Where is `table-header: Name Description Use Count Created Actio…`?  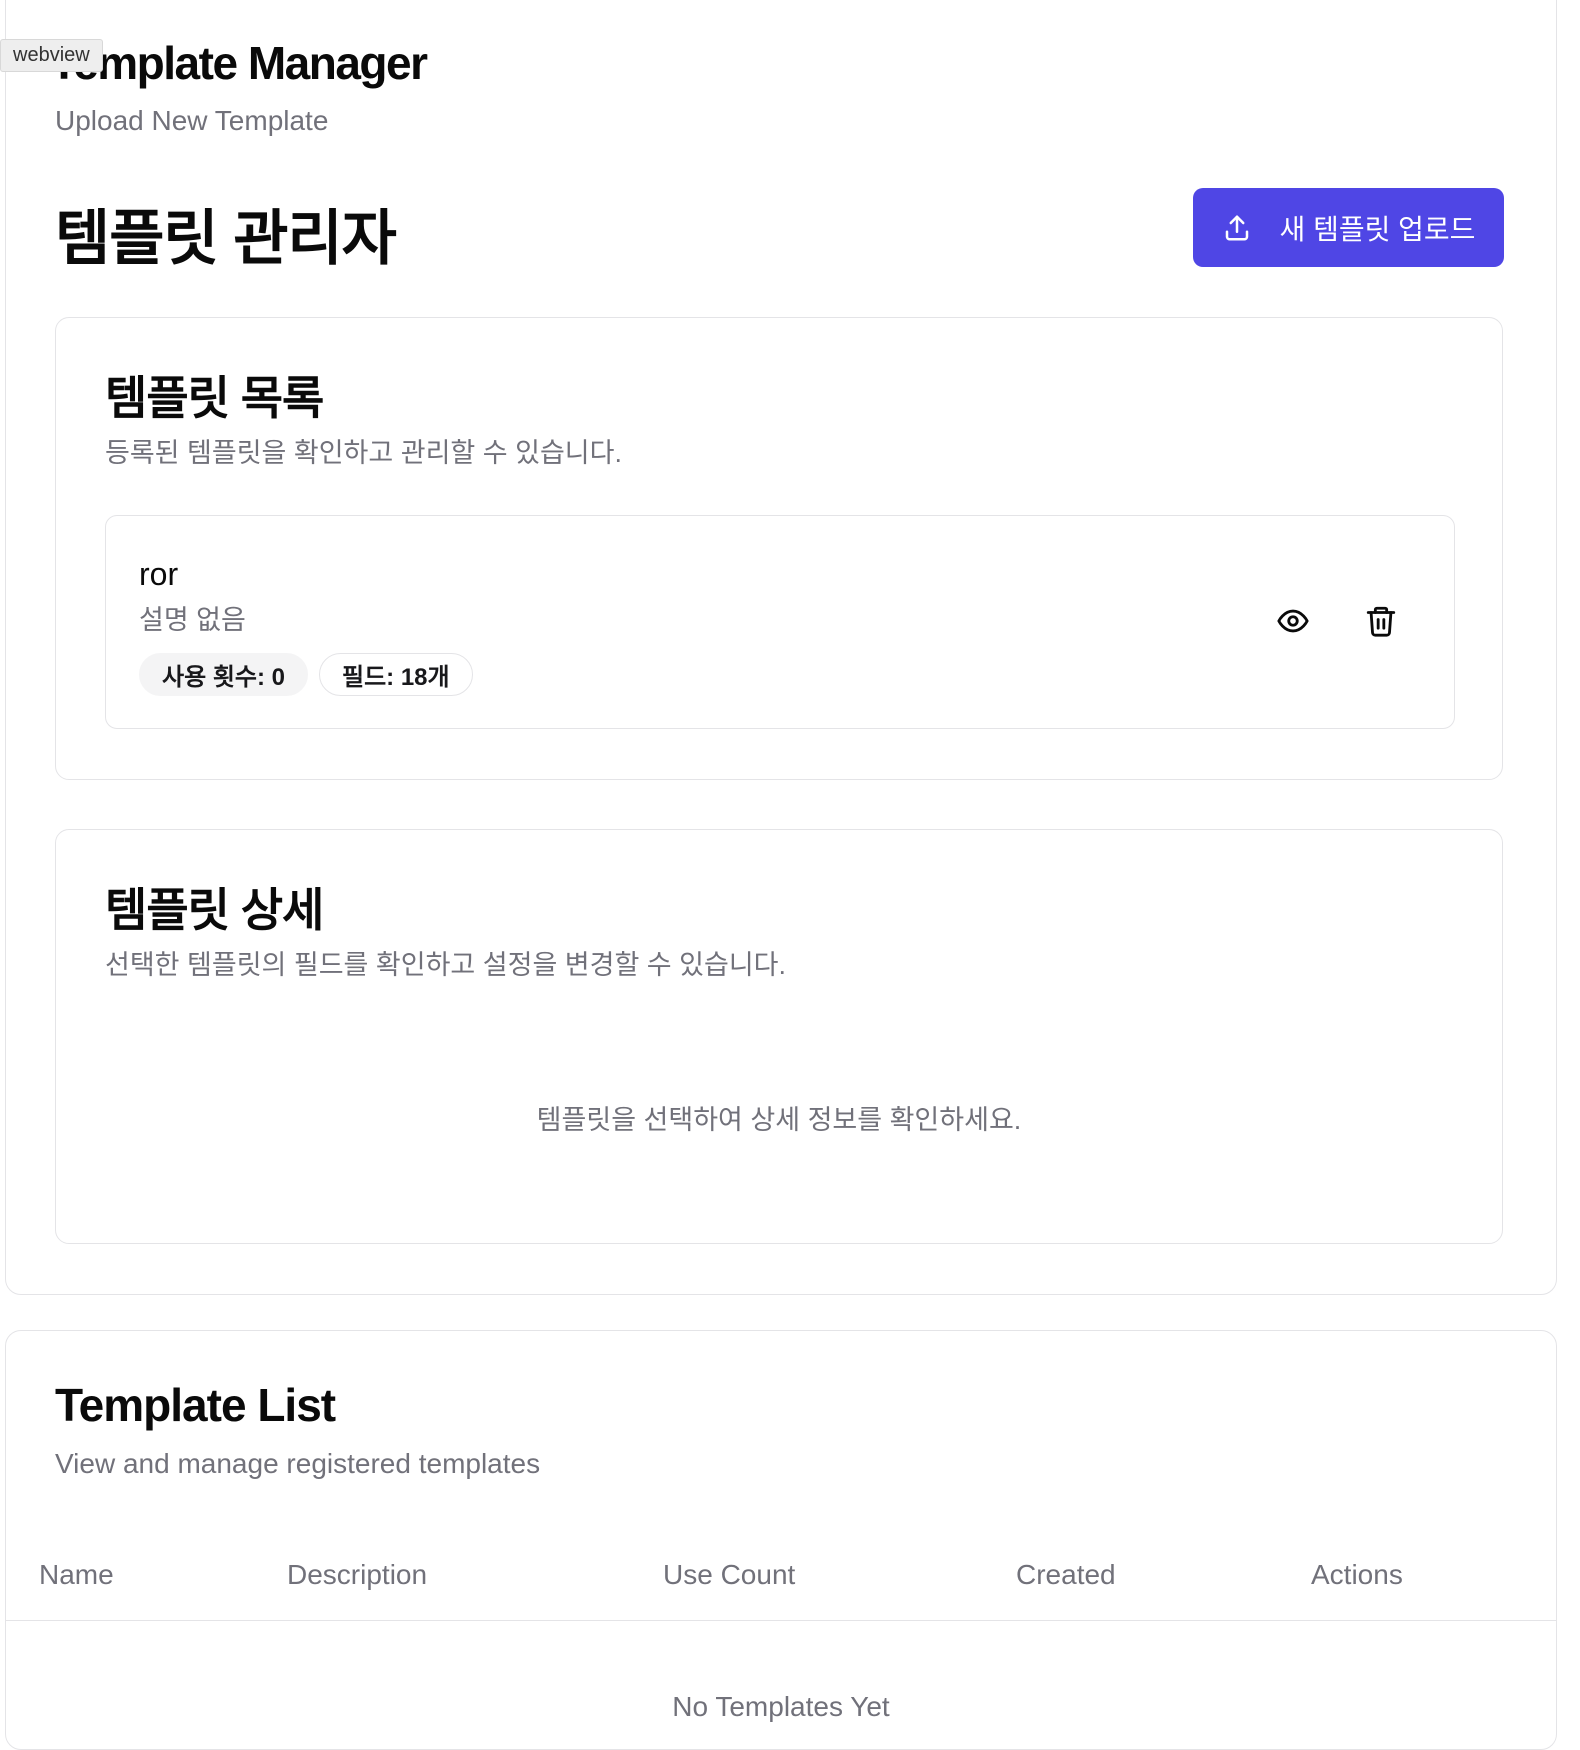
table-header: Name Description Use Count Created Actio… is located at coordinates (781, 1590).